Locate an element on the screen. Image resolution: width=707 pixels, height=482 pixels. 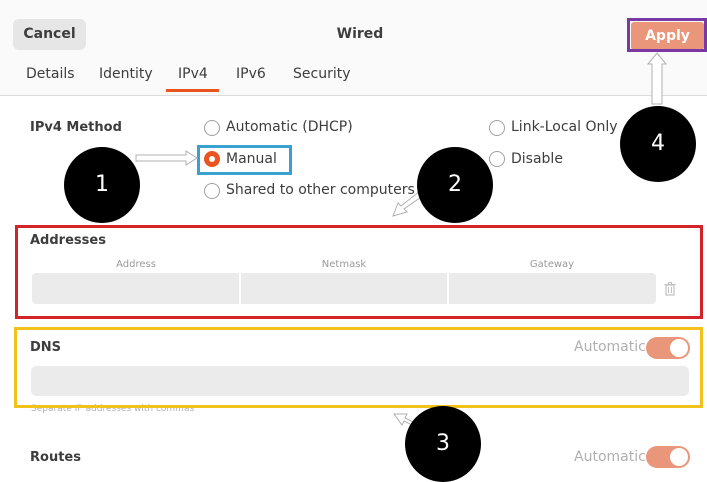
callout-1: 1 is located at coordinates (102, 185).